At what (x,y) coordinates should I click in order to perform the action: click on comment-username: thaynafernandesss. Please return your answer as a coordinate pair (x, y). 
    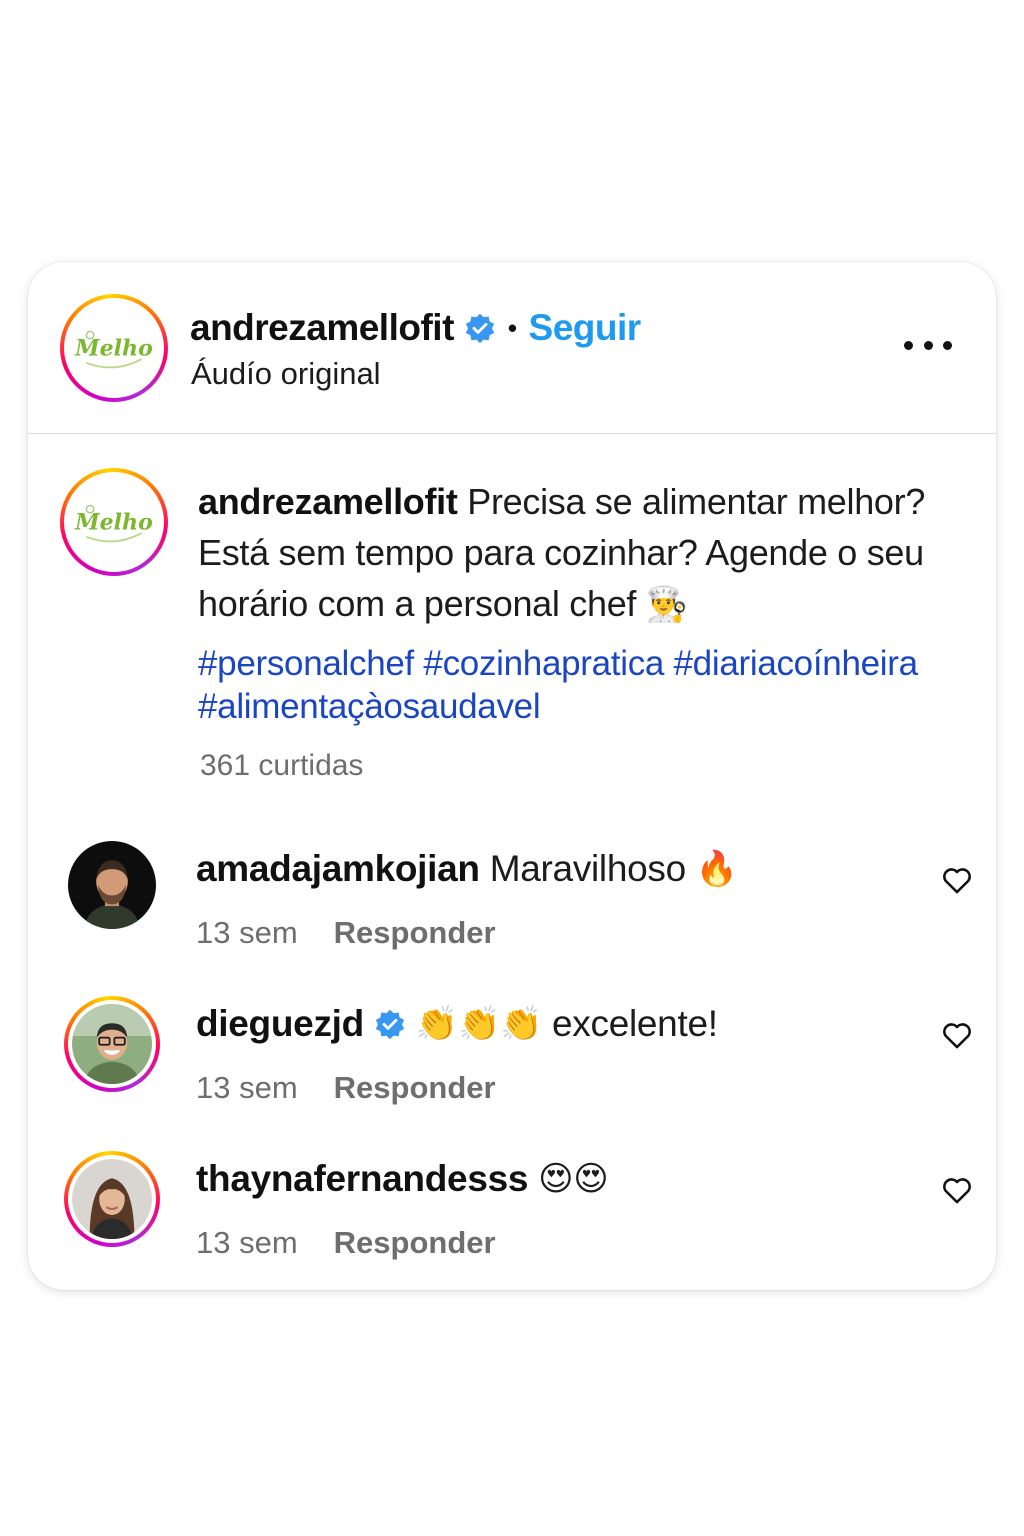
    Looking at the image, I should click on (362, 1179).